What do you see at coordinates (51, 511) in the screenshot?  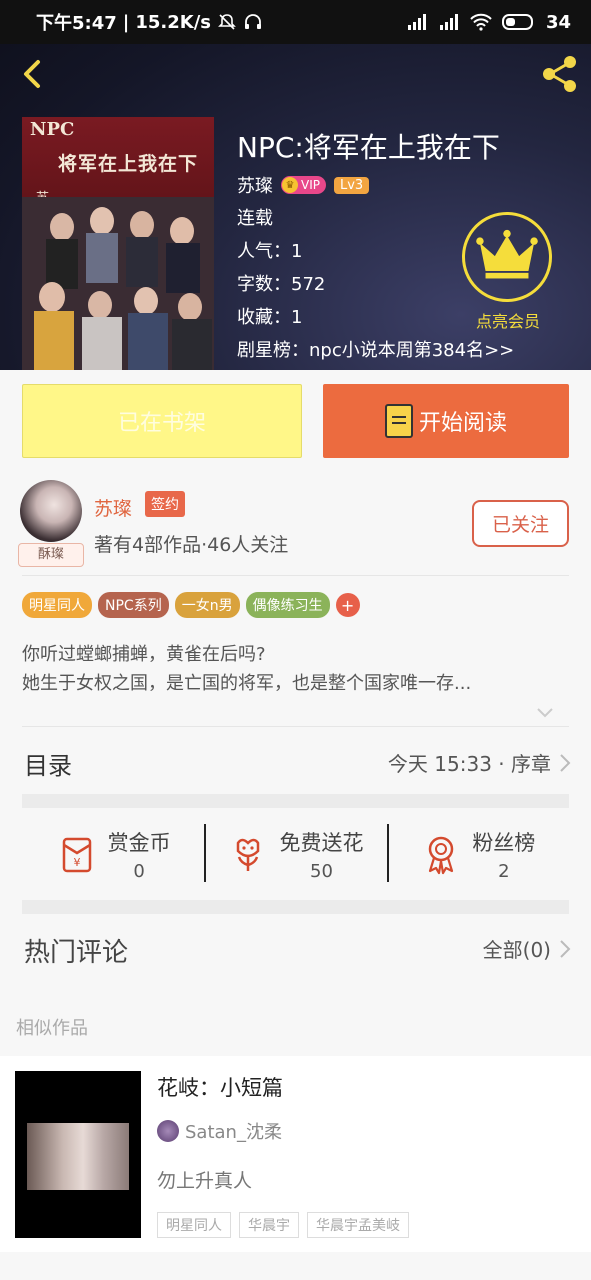 I see `author-avatar` at bounding box center [51, 511].